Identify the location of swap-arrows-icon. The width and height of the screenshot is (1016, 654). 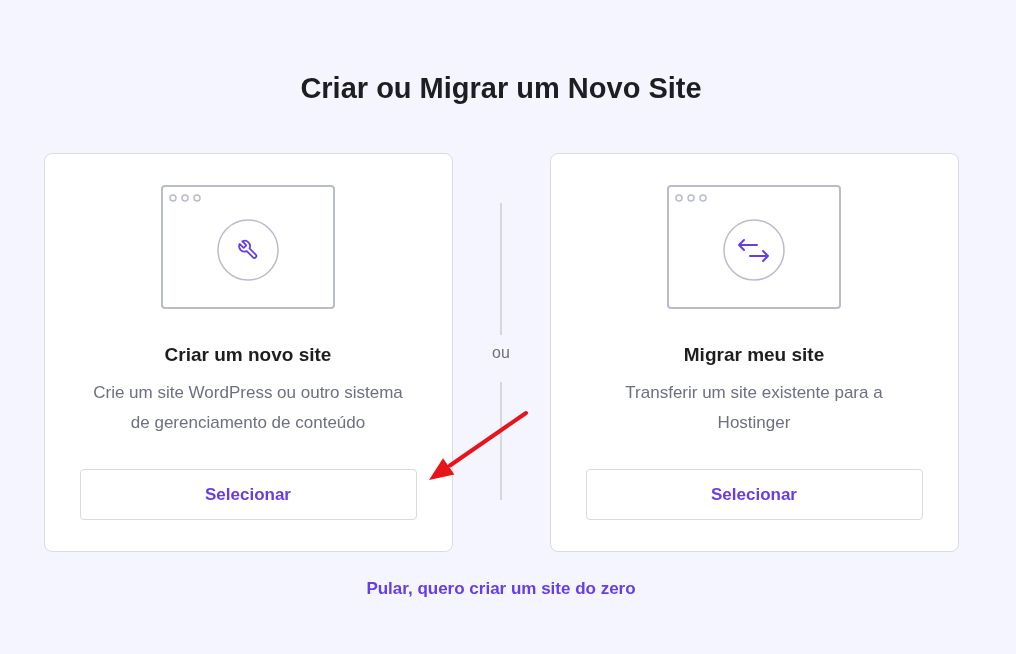
(754, 250).